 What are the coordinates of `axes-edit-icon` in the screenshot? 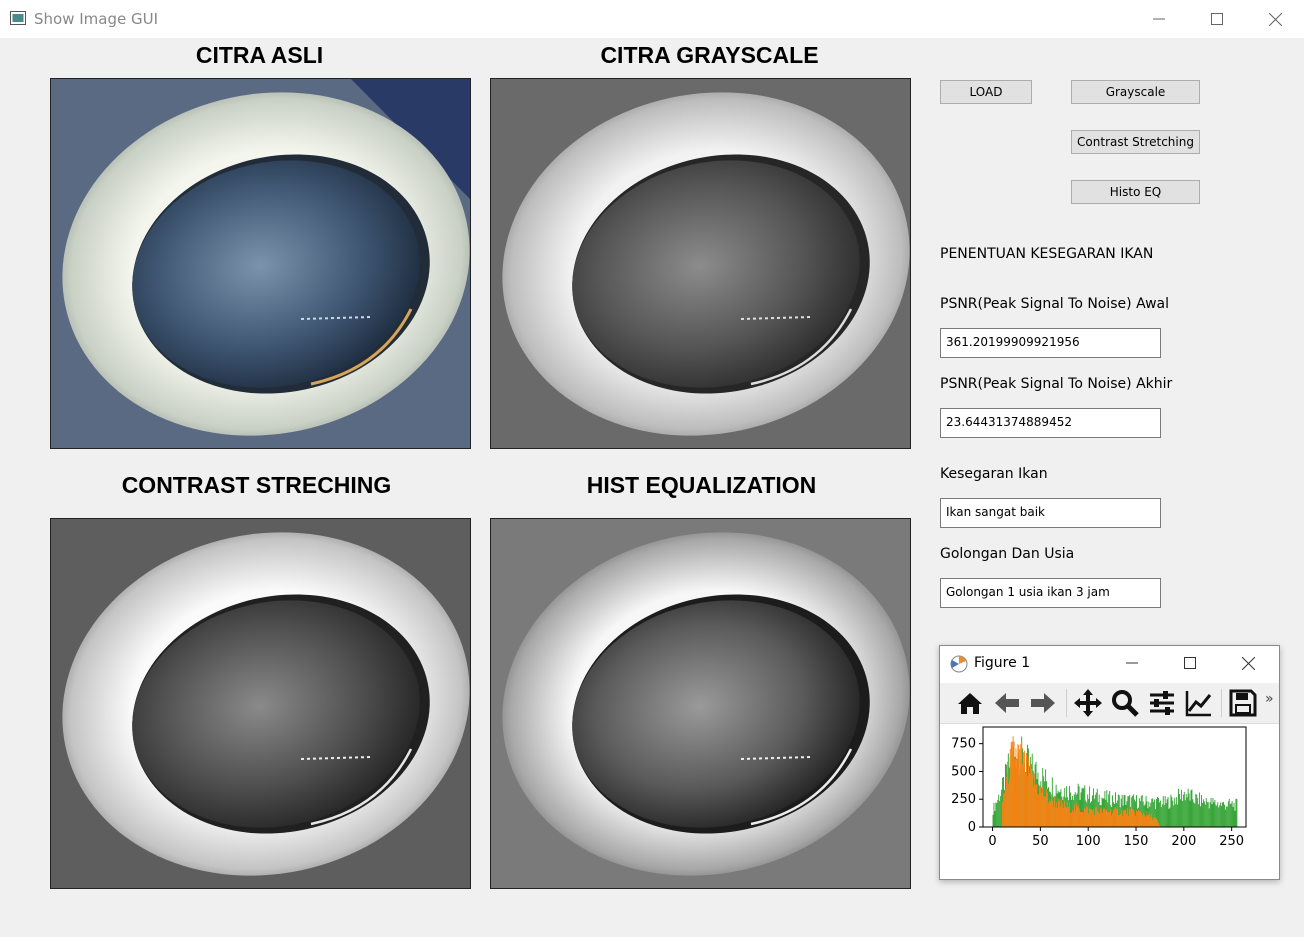 It's located at (1199, 703).